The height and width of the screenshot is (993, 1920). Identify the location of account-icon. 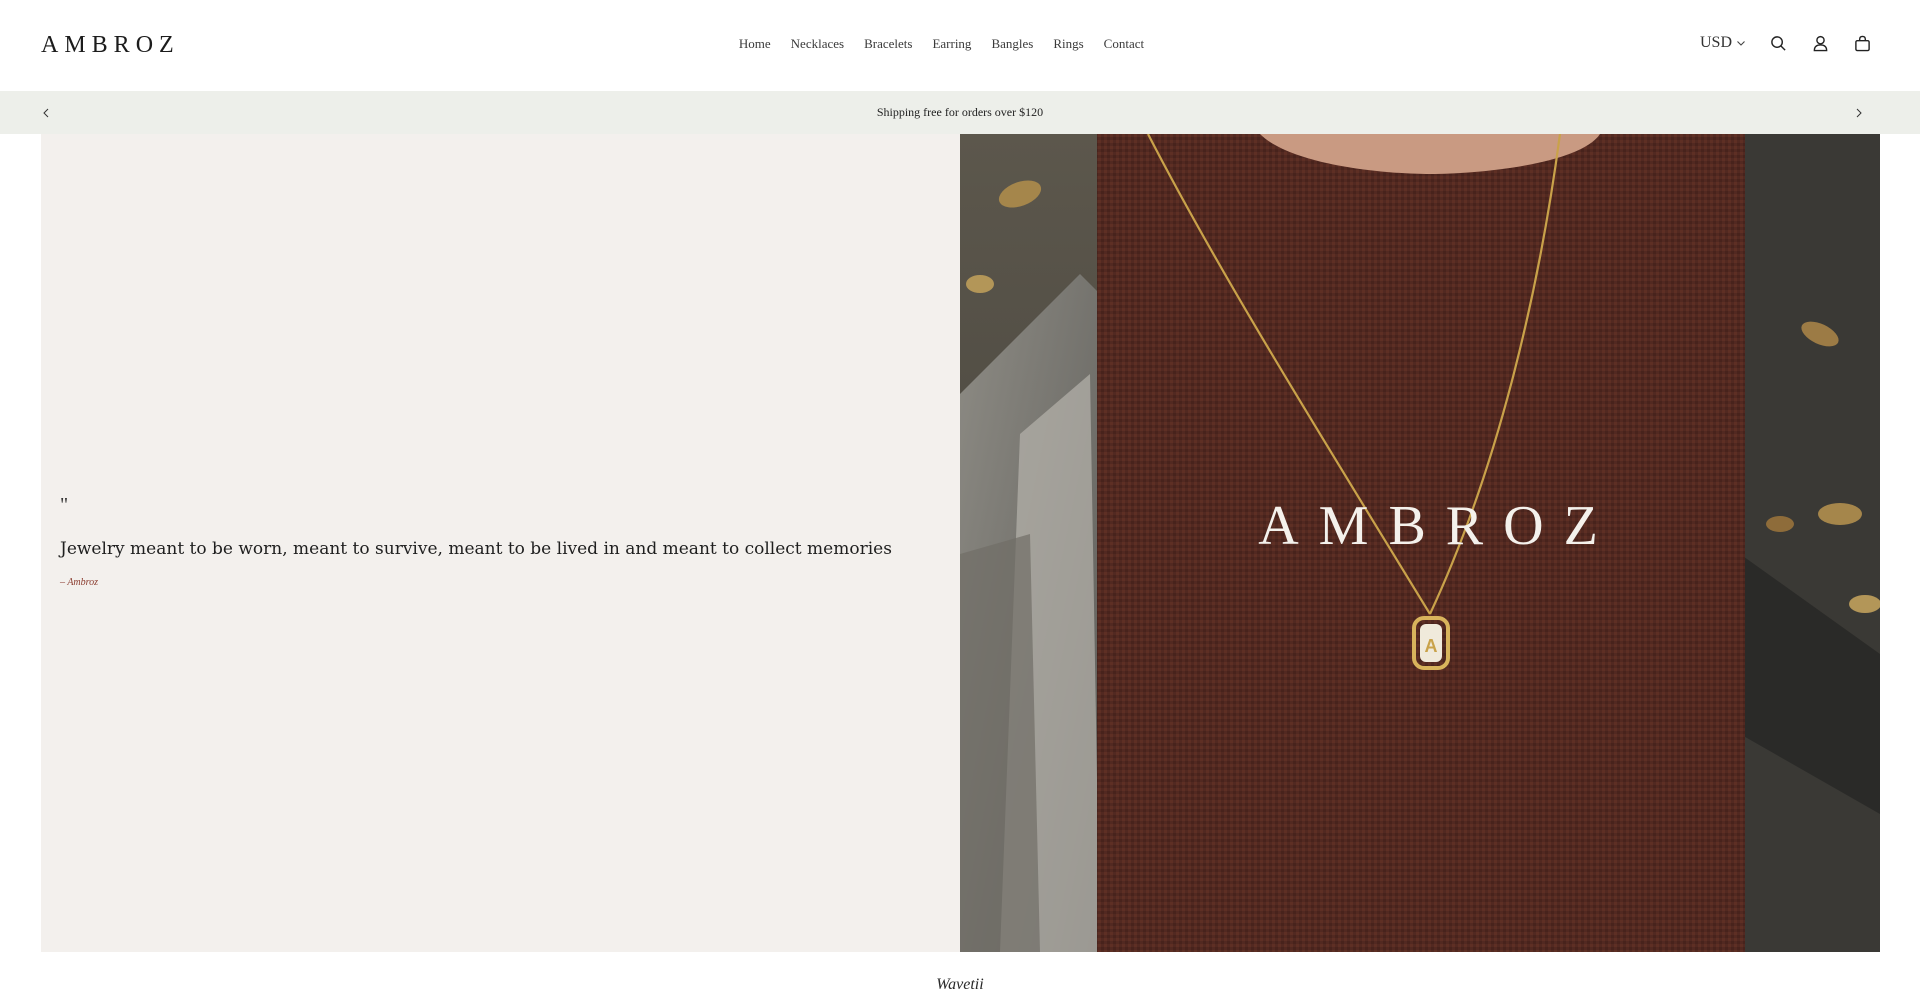
(1820, 43).